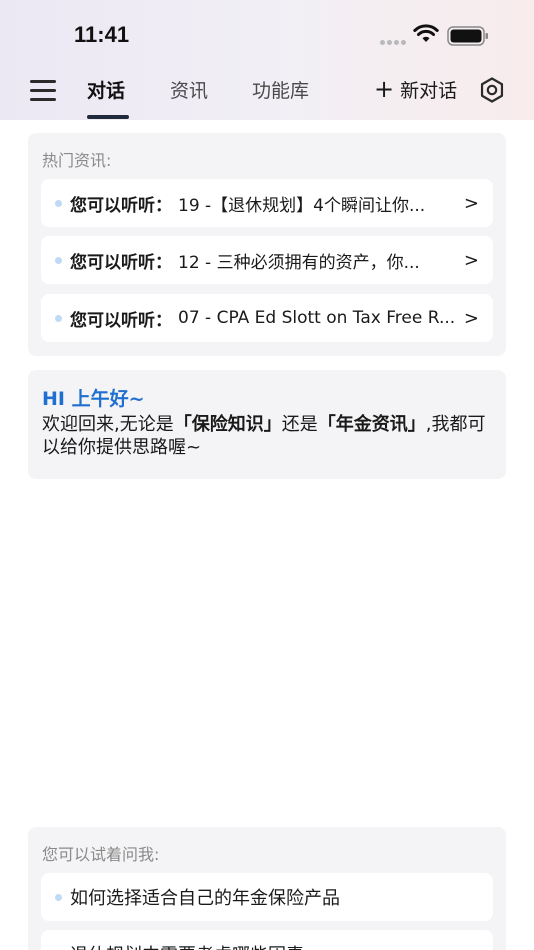 This screenshot has width=534, height=950. I want to click on top-header: 11:41 对话 资讯 功能库 + 新对话, so click(267, 60).